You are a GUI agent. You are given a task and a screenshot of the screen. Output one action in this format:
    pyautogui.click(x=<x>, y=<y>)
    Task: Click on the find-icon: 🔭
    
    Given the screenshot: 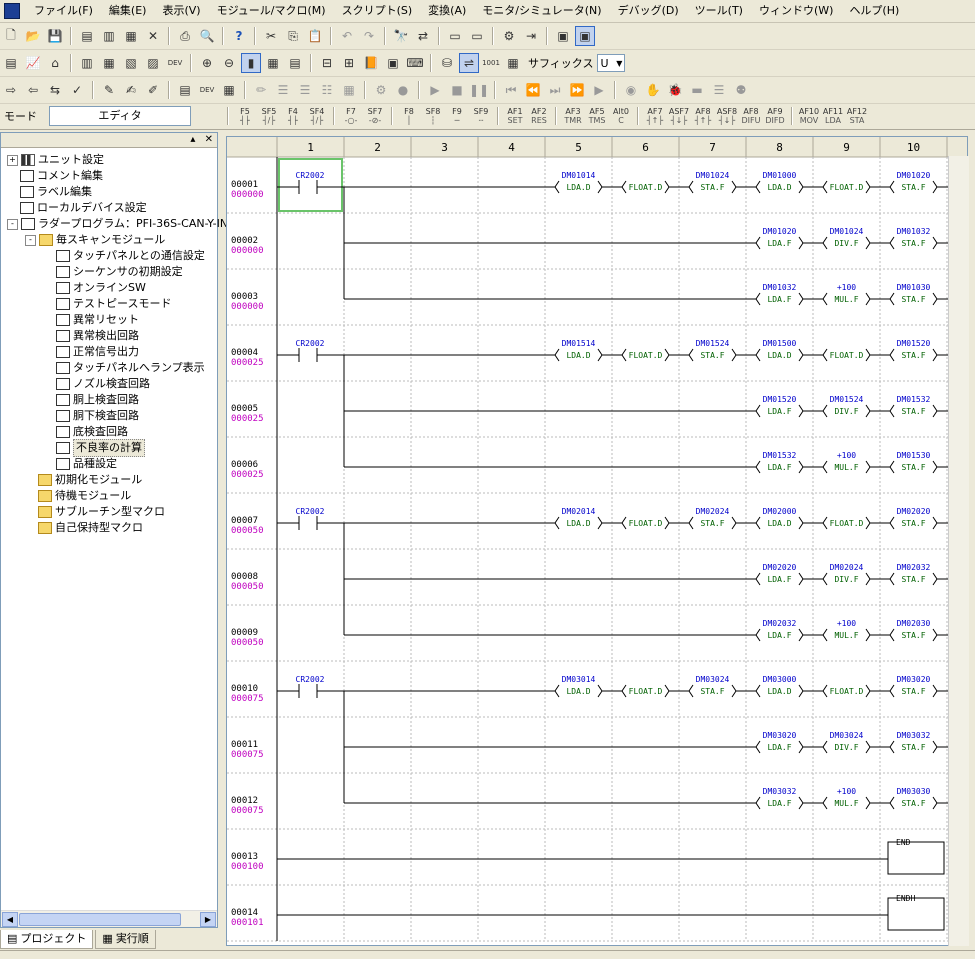 What is the action you would take?
    pyautogui.click(x=401, y=36)
    